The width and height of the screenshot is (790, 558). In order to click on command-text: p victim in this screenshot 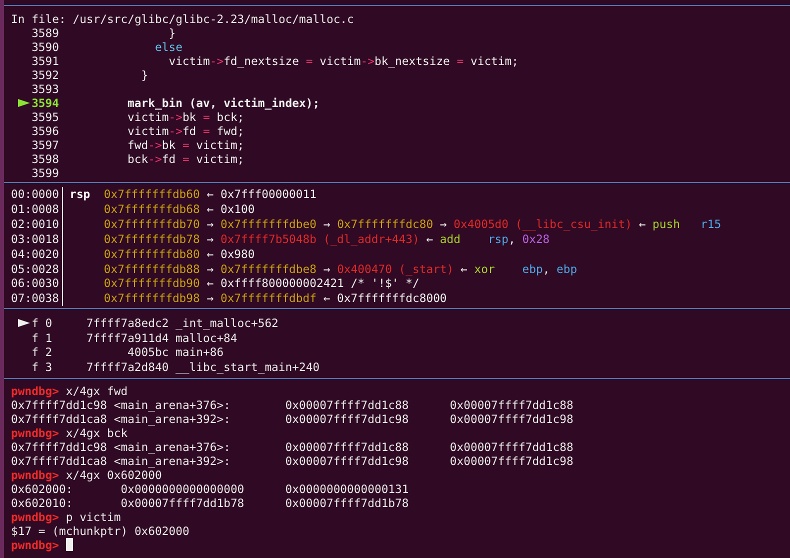, I will do `click(93, 517)`.